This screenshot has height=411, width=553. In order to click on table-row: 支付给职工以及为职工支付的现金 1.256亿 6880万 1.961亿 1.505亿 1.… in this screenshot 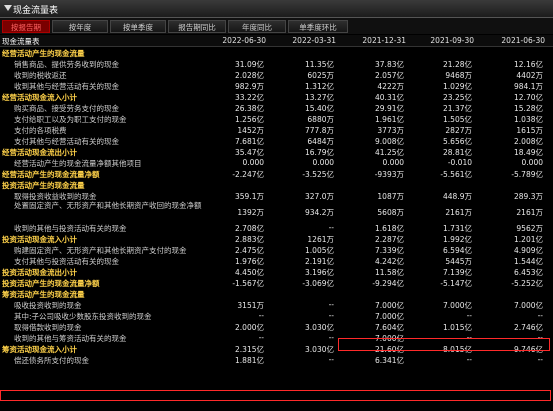, I will do `click(276, 118)`.